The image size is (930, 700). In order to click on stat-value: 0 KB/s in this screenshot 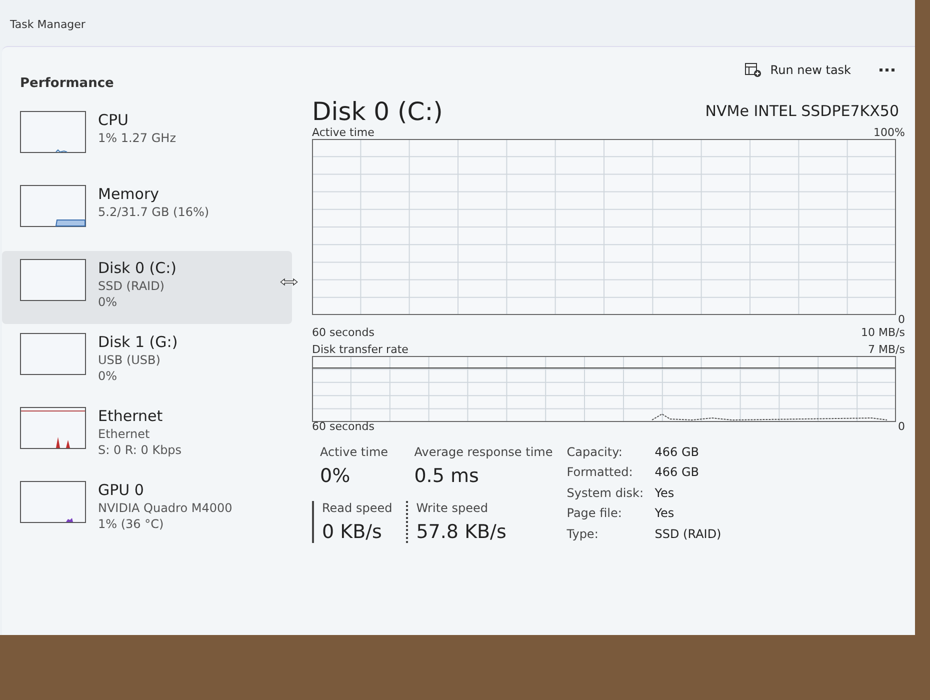, I will do `click(352, 532)`.